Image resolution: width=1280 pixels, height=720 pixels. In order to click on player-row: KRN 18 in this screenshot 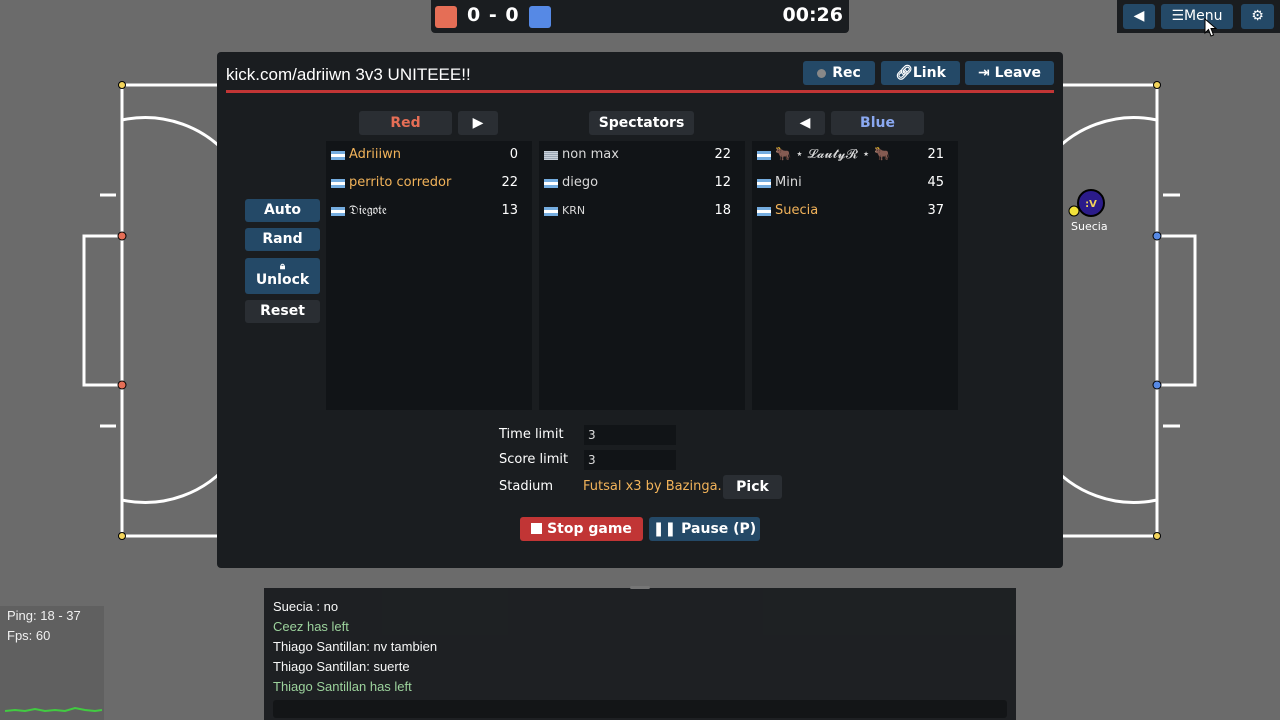, I will do `click(642, 211)`.